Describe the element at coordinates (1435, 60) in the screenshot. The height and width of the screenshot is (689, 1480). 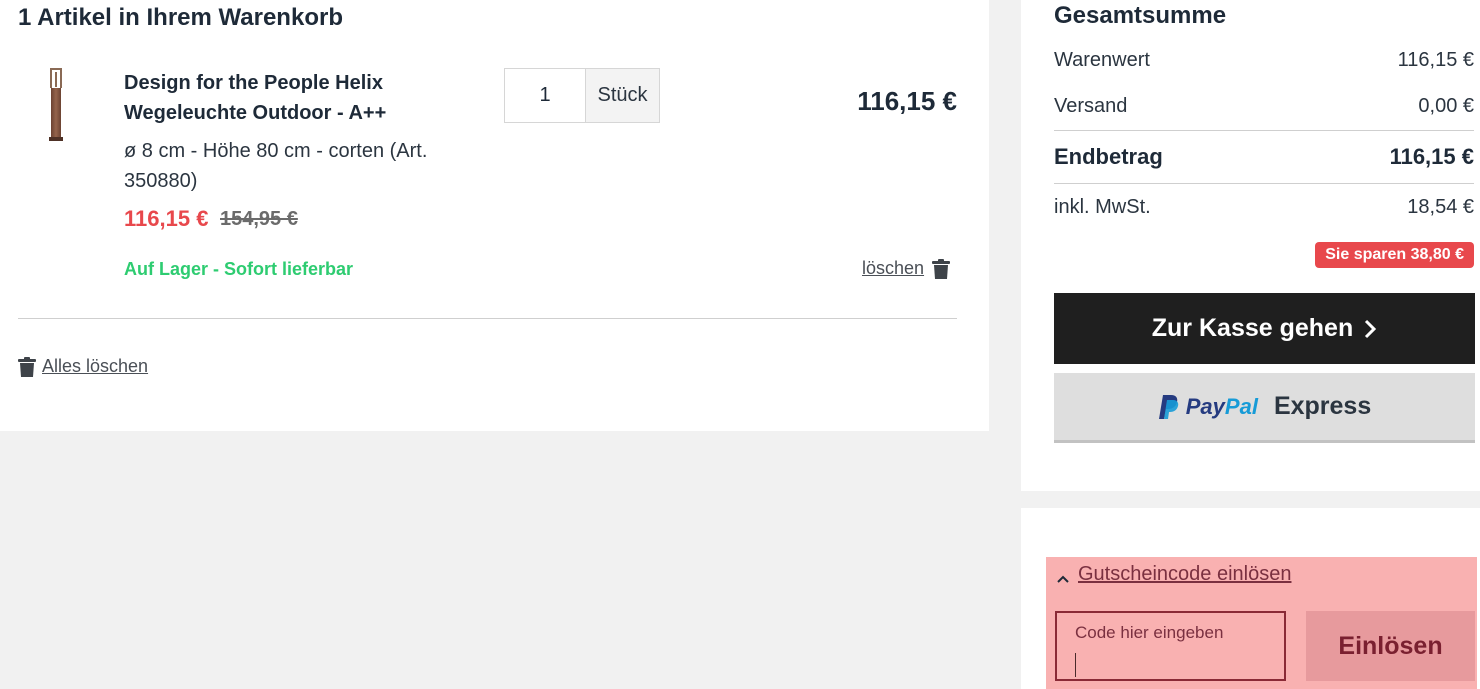
I see `subtotal-value: 116,15 €` at that location.